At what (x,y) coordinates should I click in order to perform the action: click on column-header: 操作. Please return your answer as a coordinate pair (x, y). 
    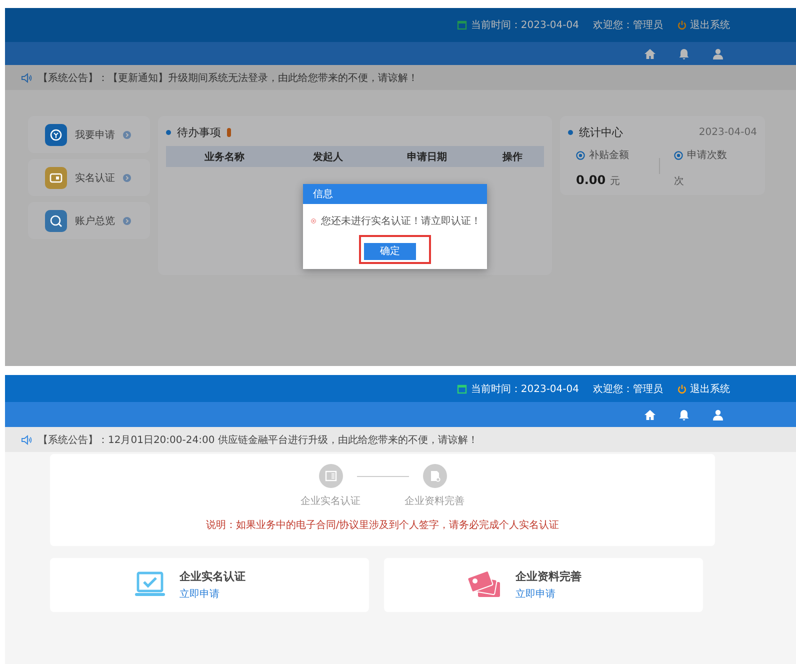
    Looking at the image, I should click on (512, 157).